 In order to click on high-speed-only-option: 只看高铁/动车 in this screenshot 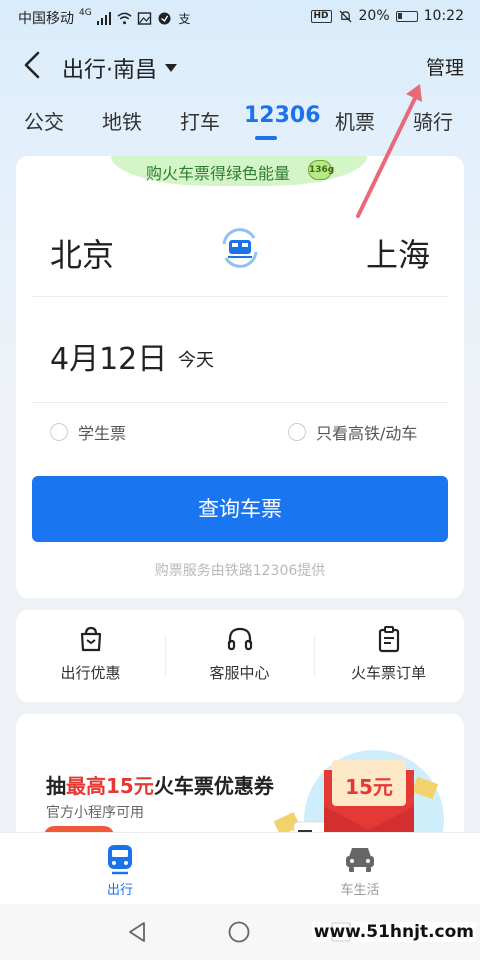, I will do `click(352, 432)`.